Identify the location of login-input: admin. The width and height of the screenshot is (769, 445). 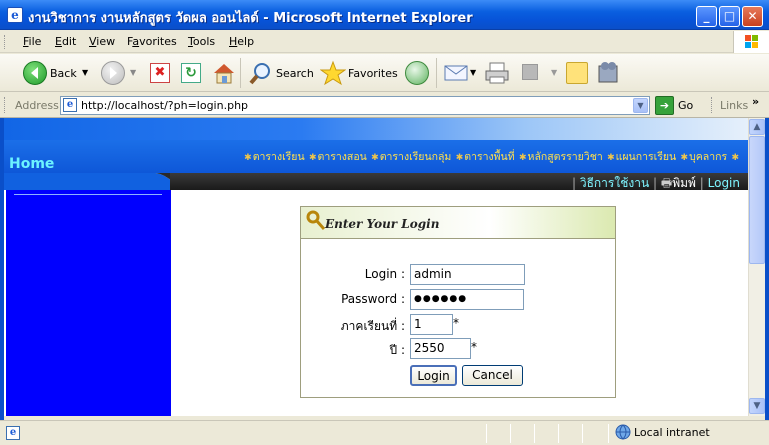
(467, 274).